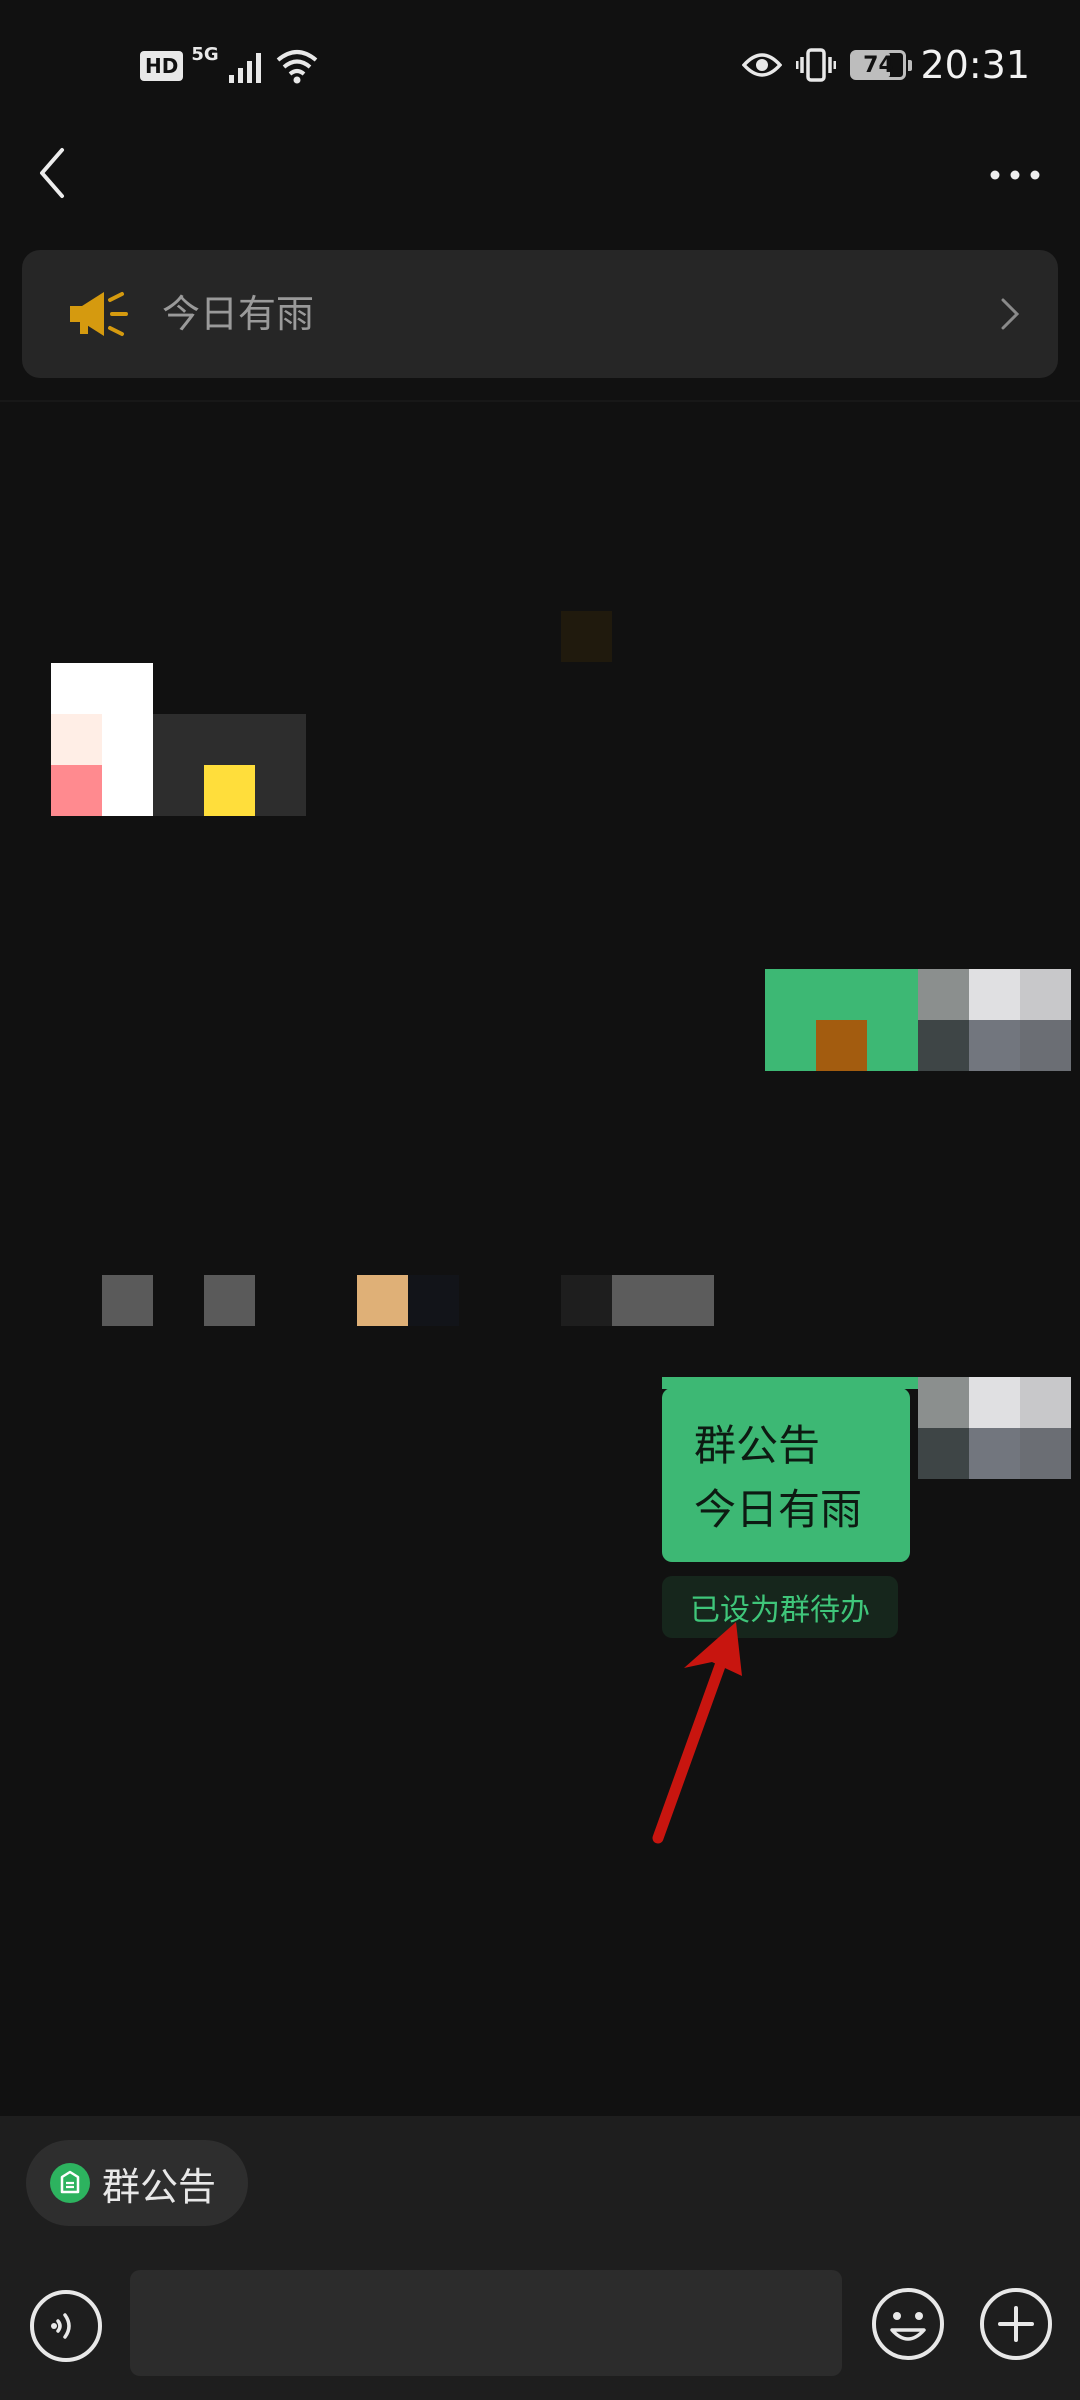 This screenshot has width=1080, height=2400. Describe the element at coordinates (778, 1509) in the screenshot. I see `bubble-body: 今日有雨` at that location.